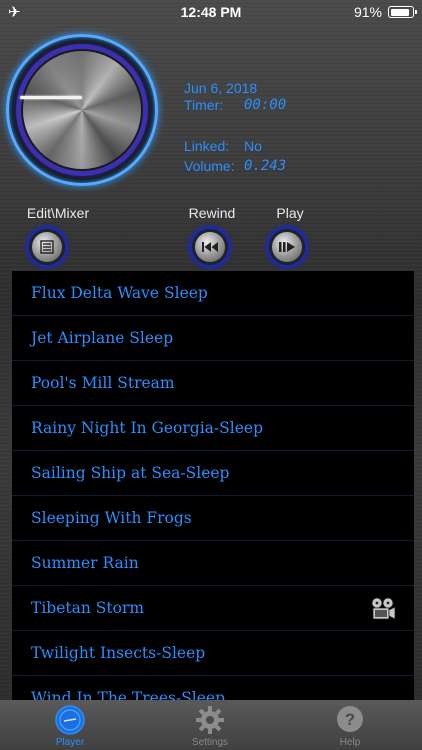  I want to click on track-title: Pool's Mill Stream, so click(103, 383).